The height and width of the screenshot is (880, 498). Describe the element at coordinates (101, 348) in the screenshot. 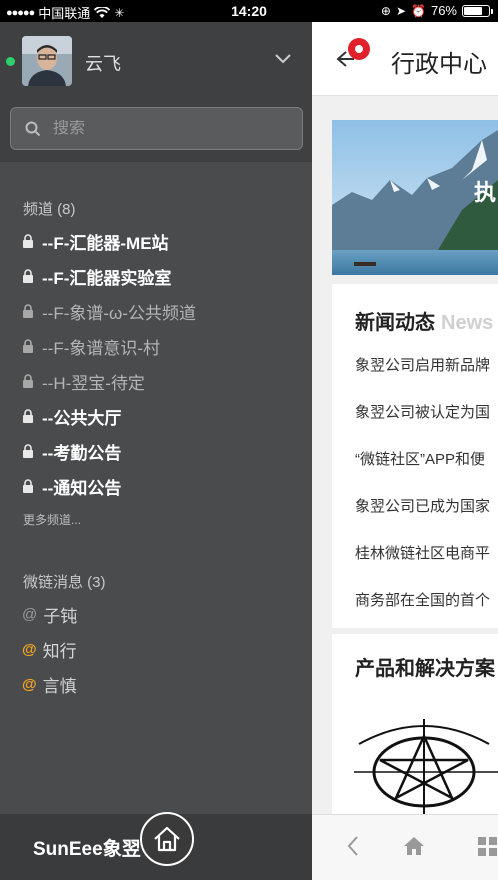

I see `channel-label: --F-象谱意识-村` at that location.